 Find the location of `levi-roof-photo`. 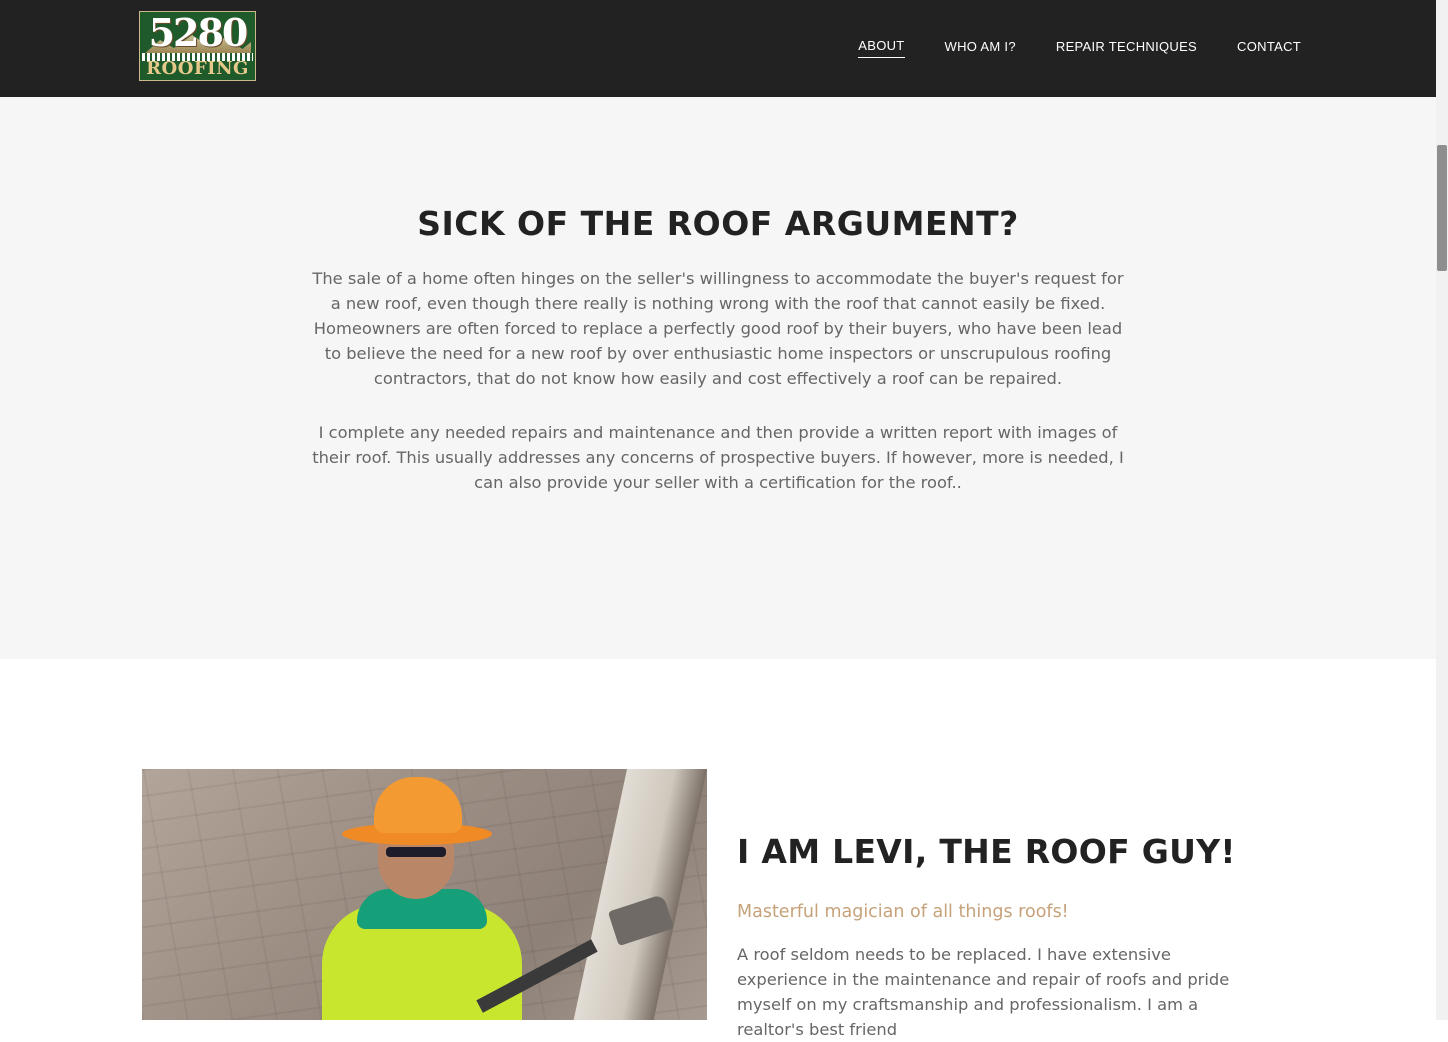

levi-roof-photo is located at coordinates (424, 894).